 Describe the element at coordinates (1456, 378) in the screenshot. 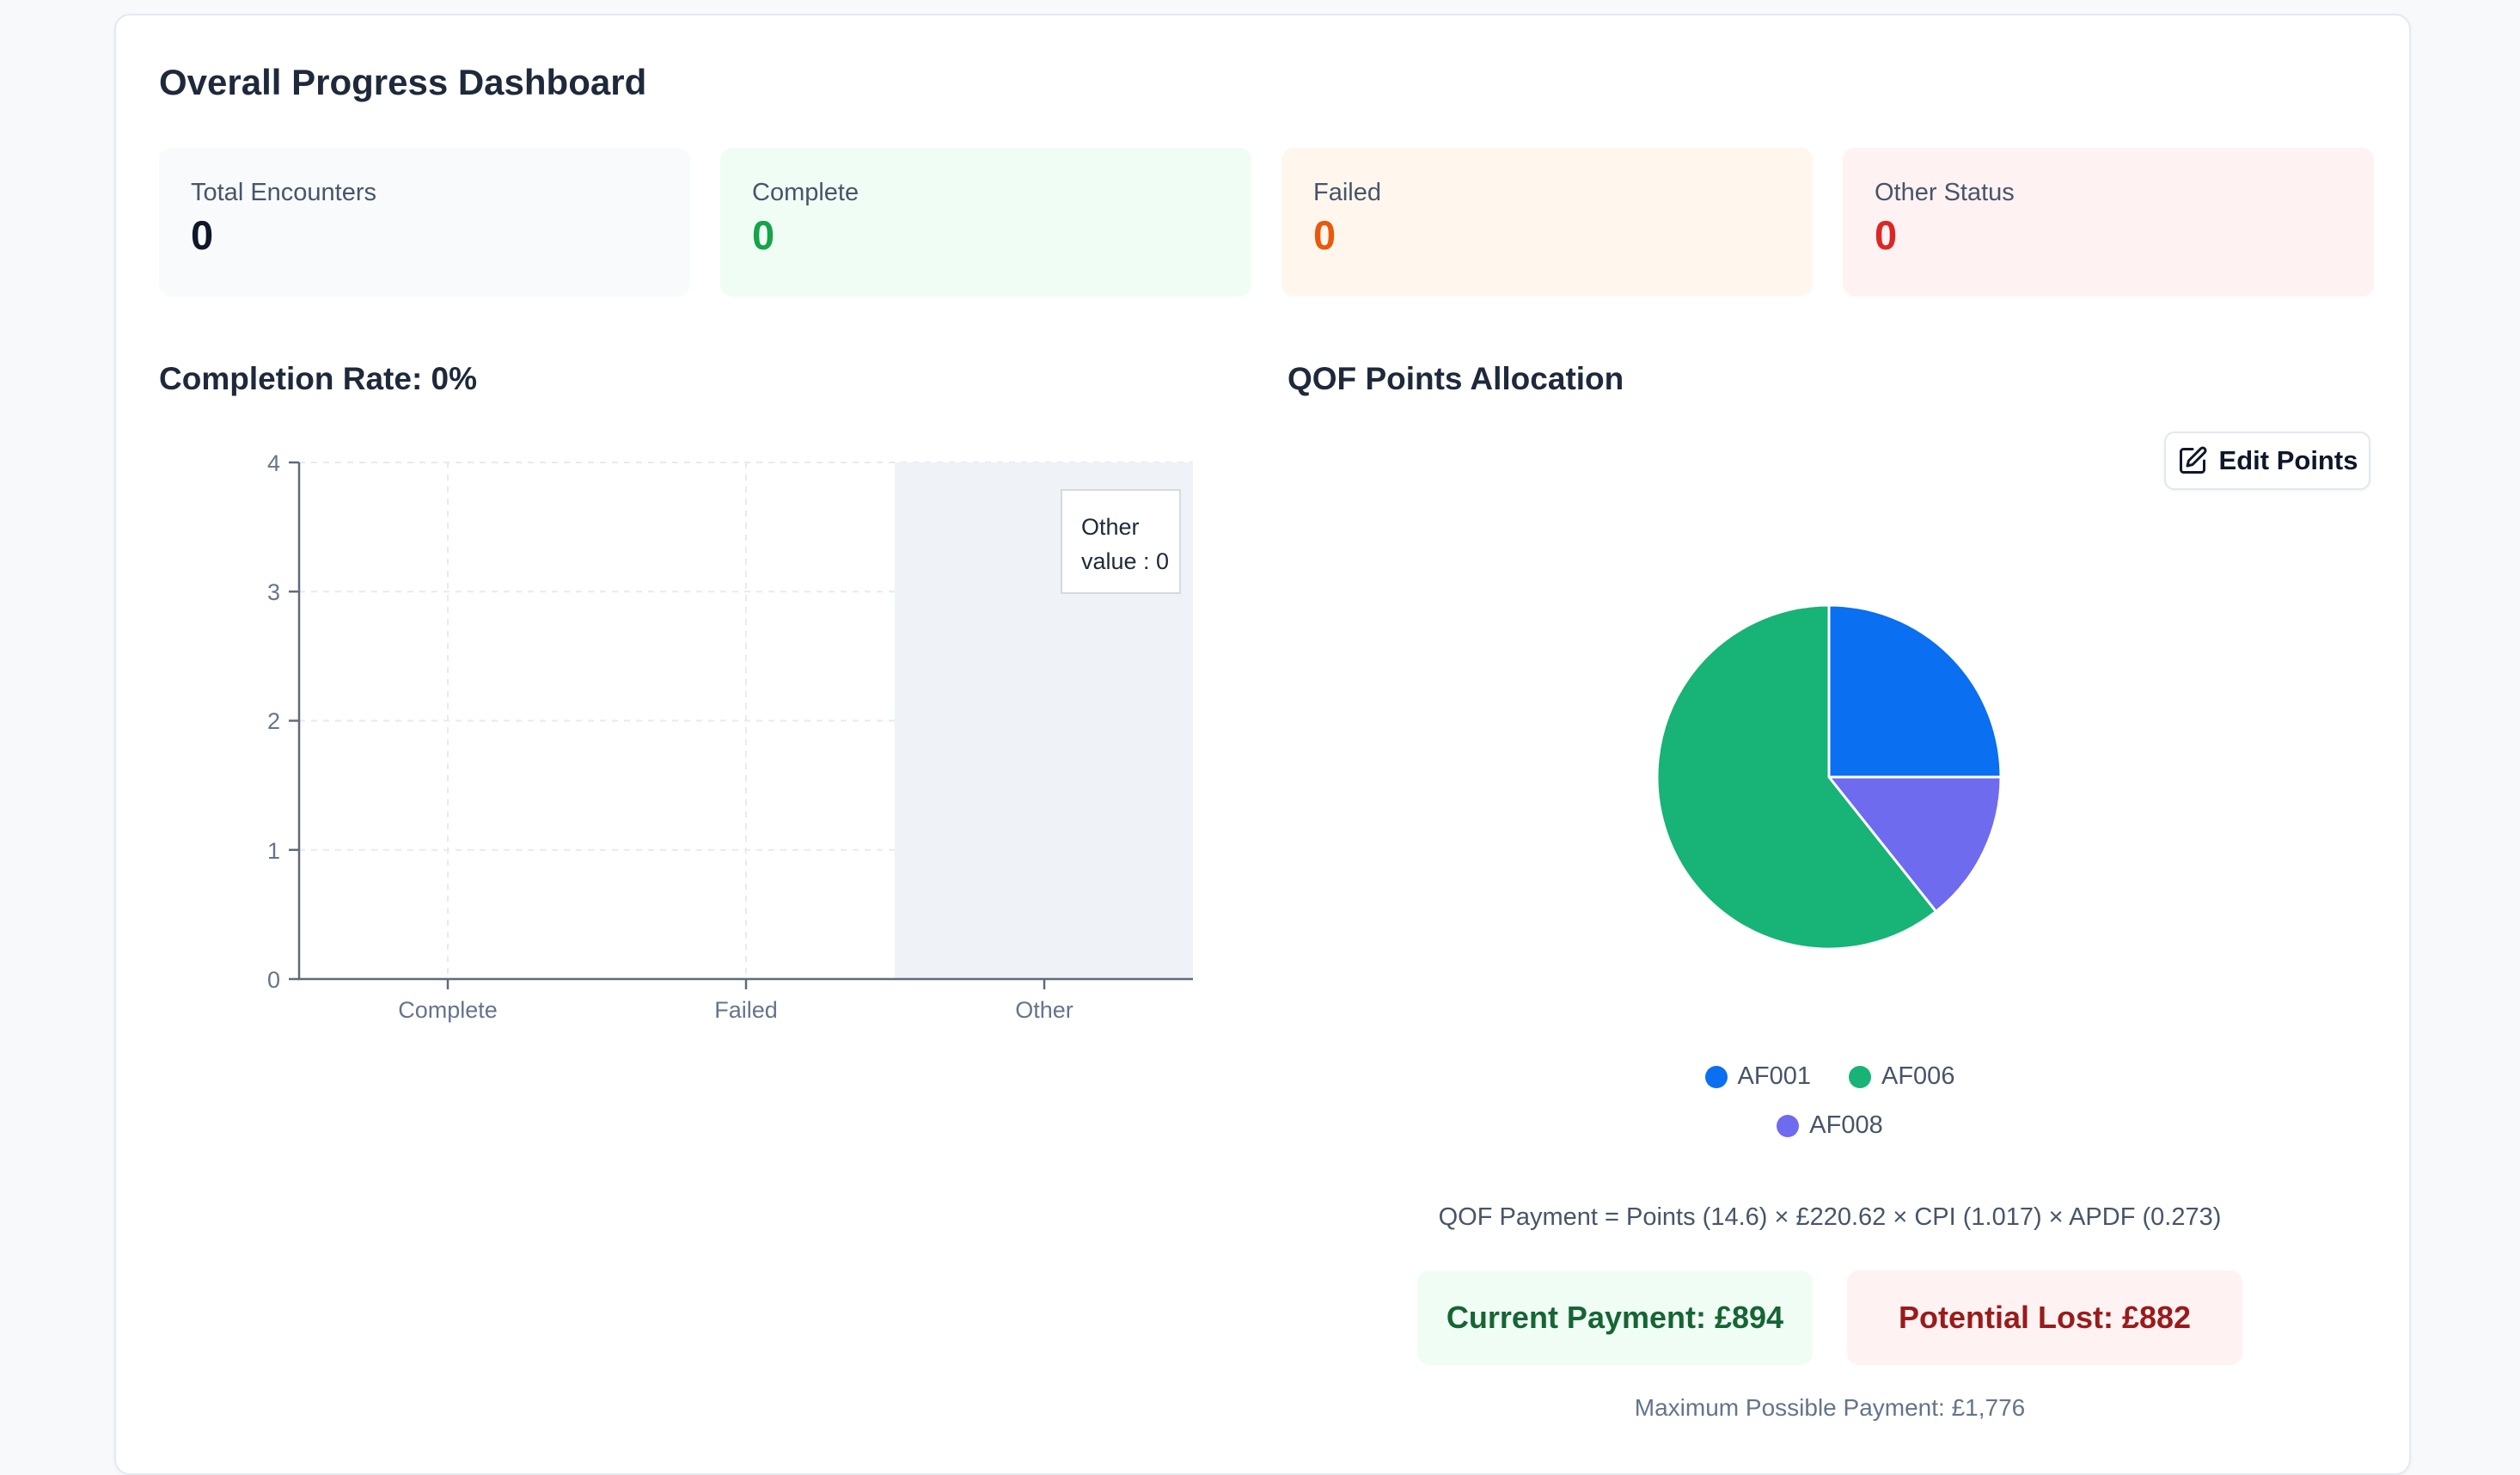

I see `qof-heading: QOF Points Allocation` at that location.